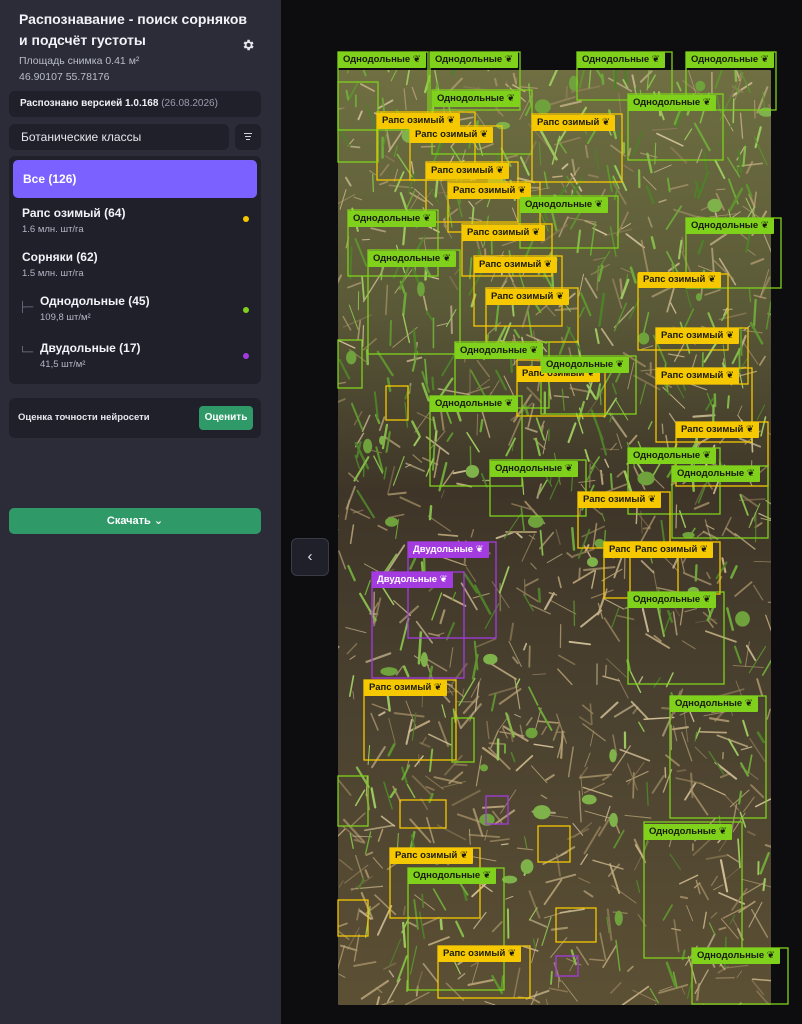 This screenshot has width=802, height=1024. I want to click on class-name: Сорняки (62), so click(60, 257).